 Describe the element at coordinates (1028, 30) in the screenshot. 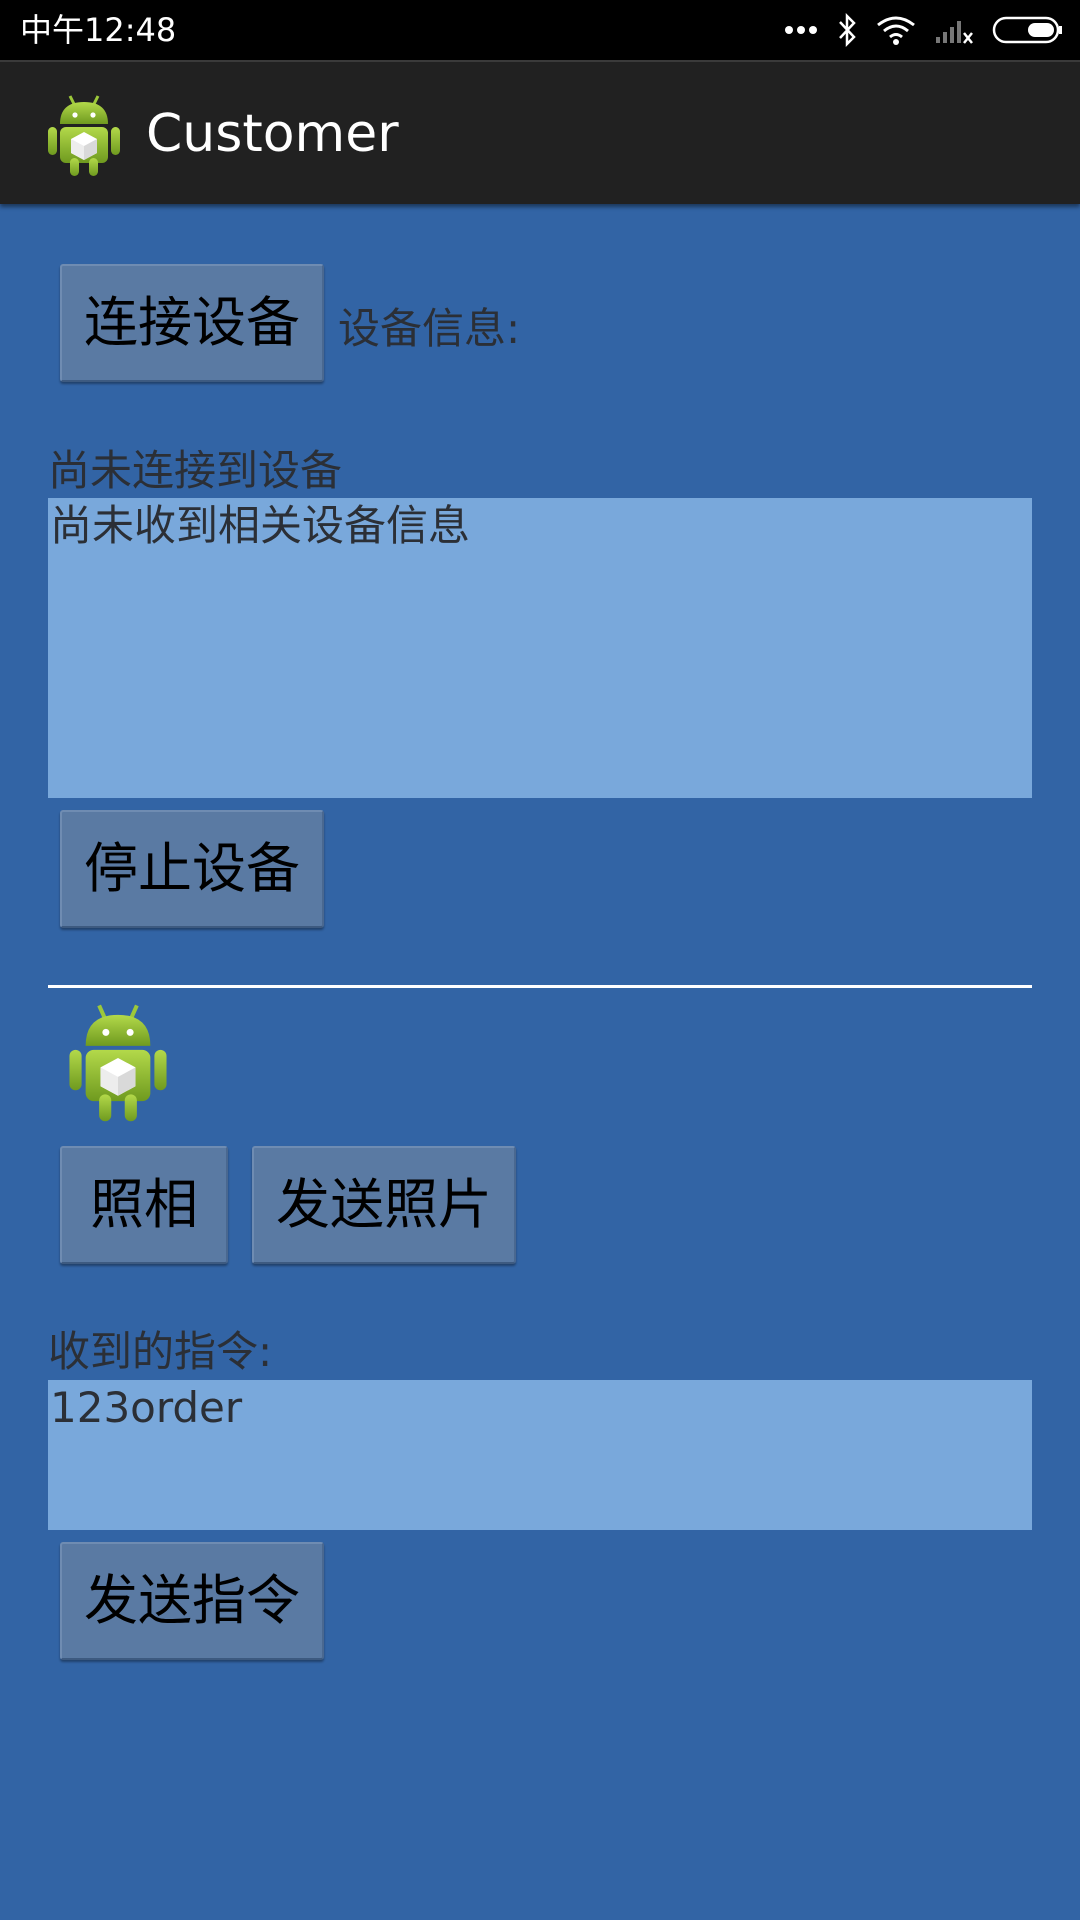

I see `battery-icon` at that location.